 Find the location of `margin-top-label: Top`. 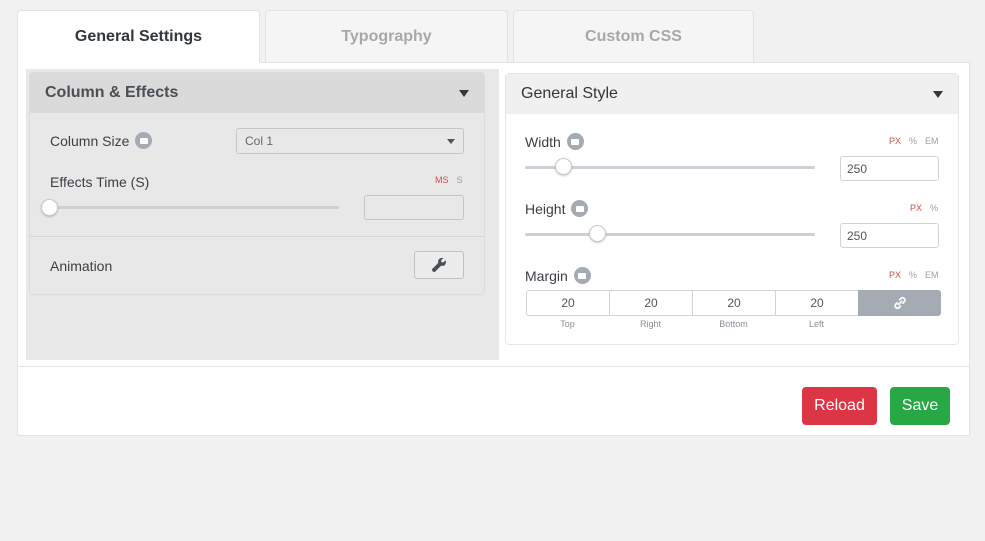

margin-top-label: Top is located at coordinates (567, 324).